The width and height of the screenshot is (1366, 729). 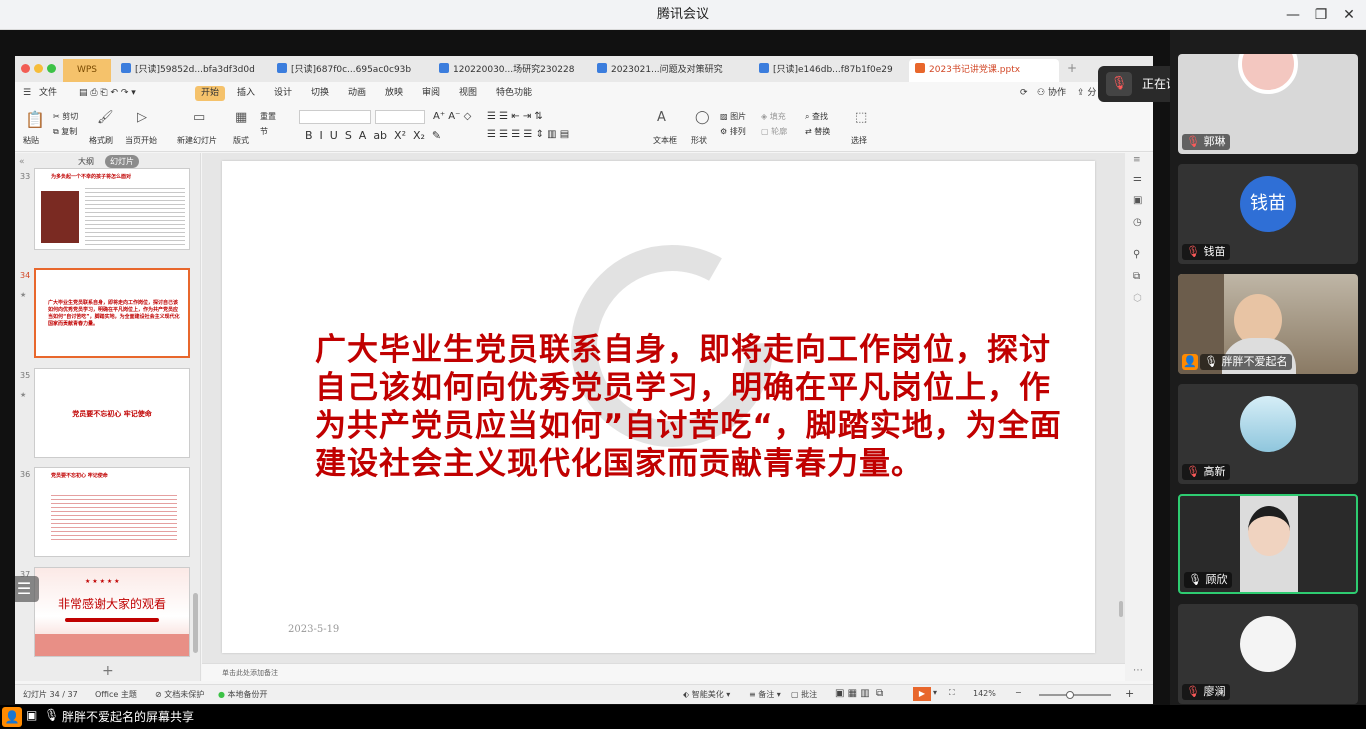 What do you see at coordinates (112, 413) in the screenshot?
I see `slide-thumb-35: 党员要不忘初心 牢记使命` at bounding box center [112, 413].